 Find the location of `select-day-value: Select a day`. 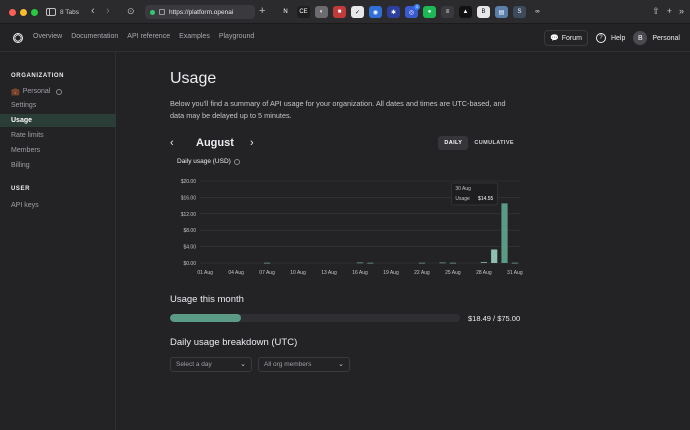

select-day-value: Select a day is located at coordinates (194, 364).